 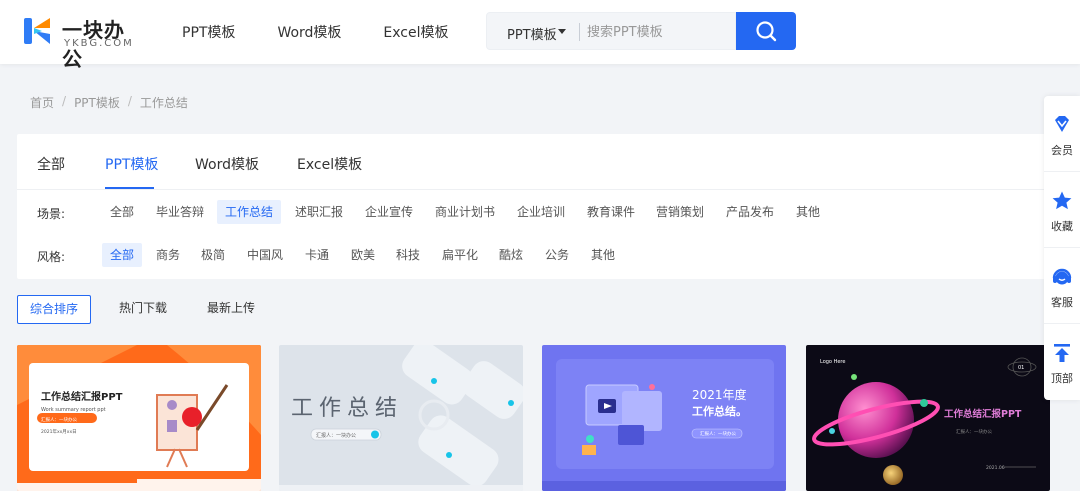 I want to click on search-input, so click(x=657, y=32).